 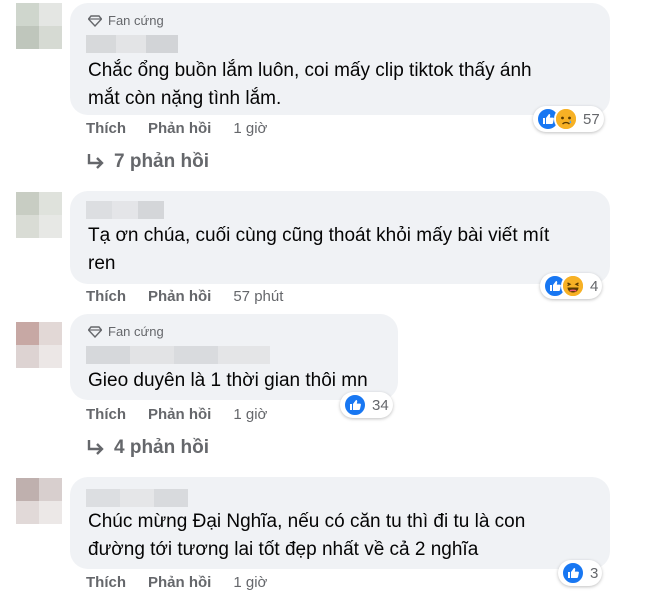 I want to click on reaction-count: 34, so click(x=380, y=405).